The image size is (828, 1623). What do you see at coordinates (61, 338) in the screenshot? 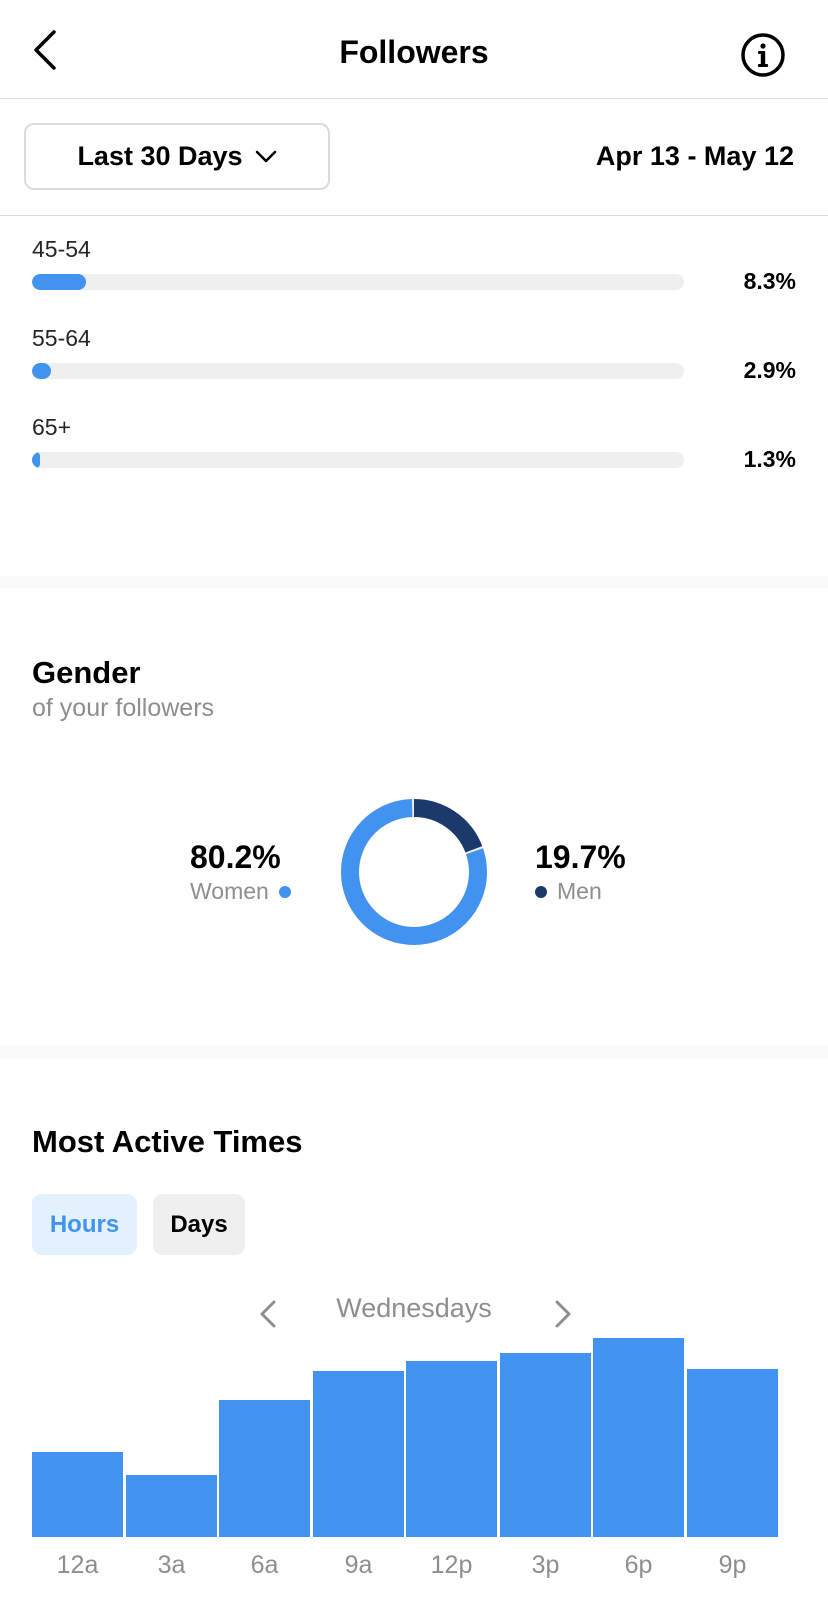
I see `age-range-label: 55-64` at bounding box center [61, 338].